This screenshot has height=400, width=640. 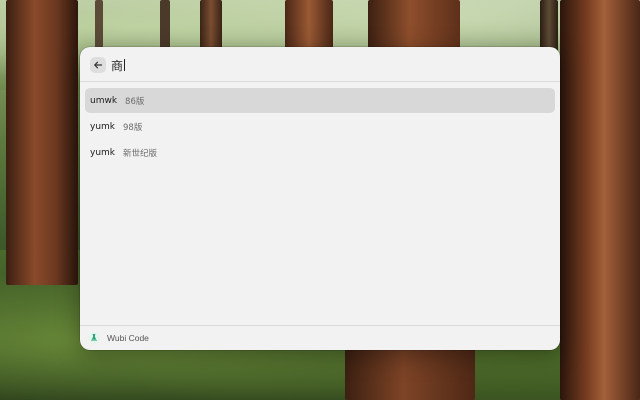 I want to click on extension-name: Wubi Code, so click(x=128, y=338).